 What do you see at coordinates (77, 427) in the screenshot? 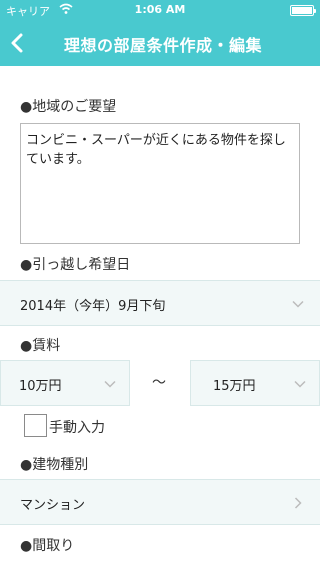
I see `manual-input-label: 手動入力` at bounding box center [77, 427].